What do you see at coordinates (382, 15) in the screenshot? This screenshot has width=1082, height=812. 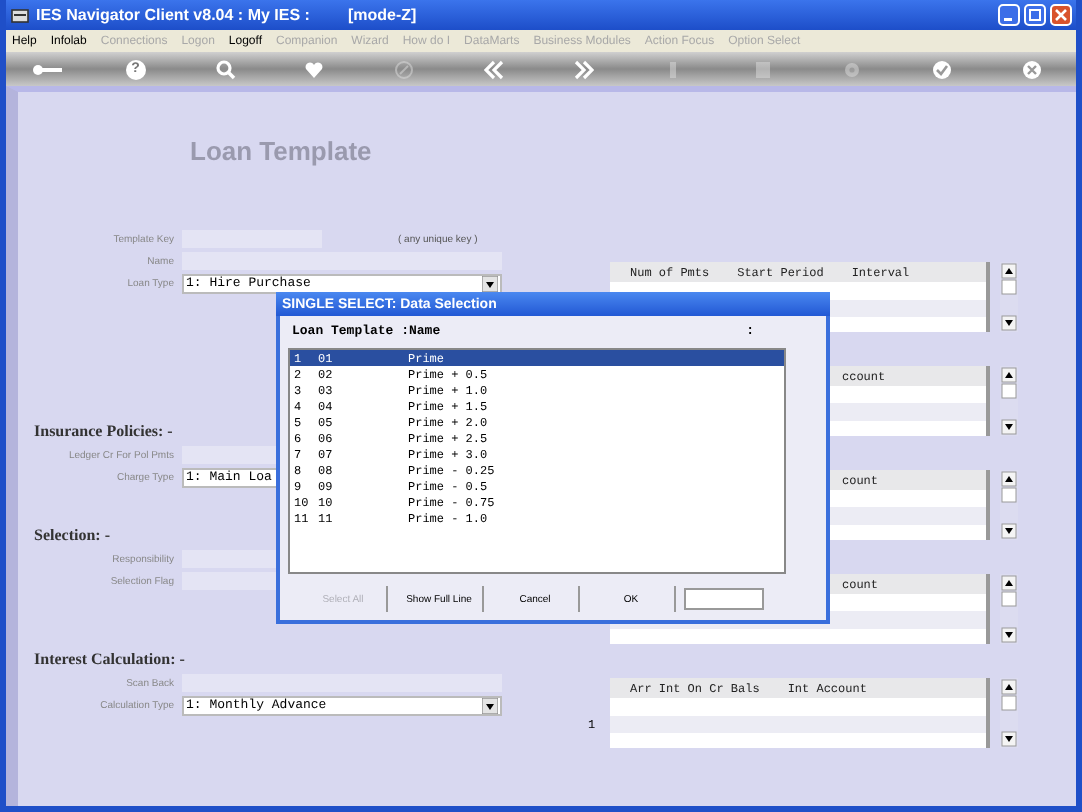 I see `mode-label: [mode-Z]` at bounding box center [382, 15].